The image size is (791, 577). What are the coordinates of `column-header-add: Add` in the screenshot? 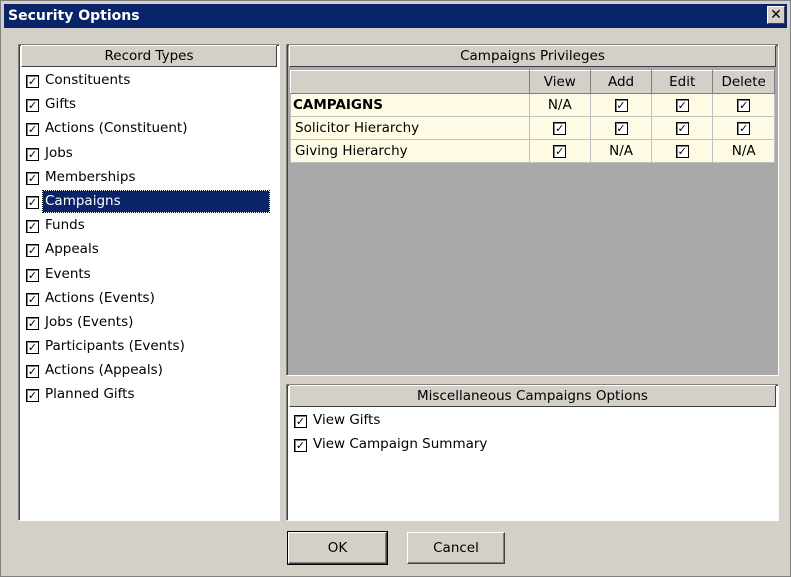 It's located at (621, 82).